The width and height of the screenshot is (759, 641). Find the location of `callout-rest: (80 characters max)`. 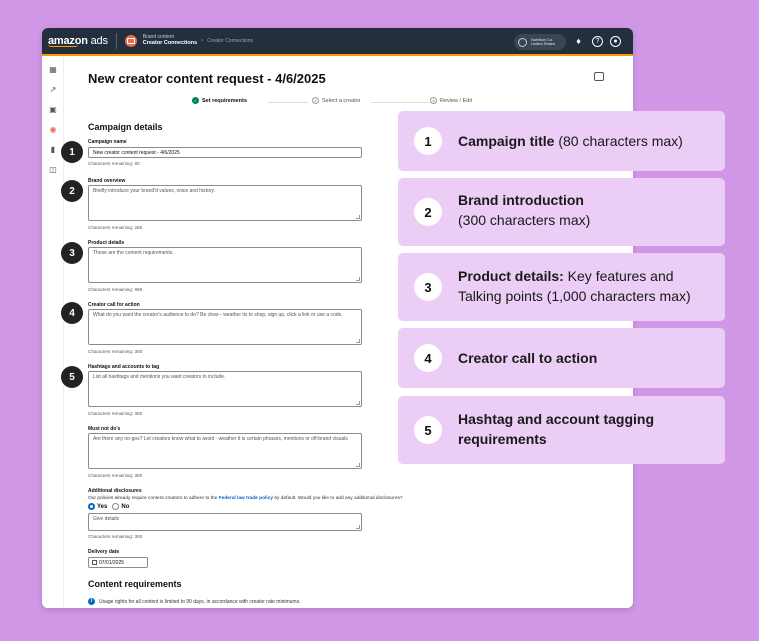

callout-rest: (80 characters max) is located at coordinates (618, 141).